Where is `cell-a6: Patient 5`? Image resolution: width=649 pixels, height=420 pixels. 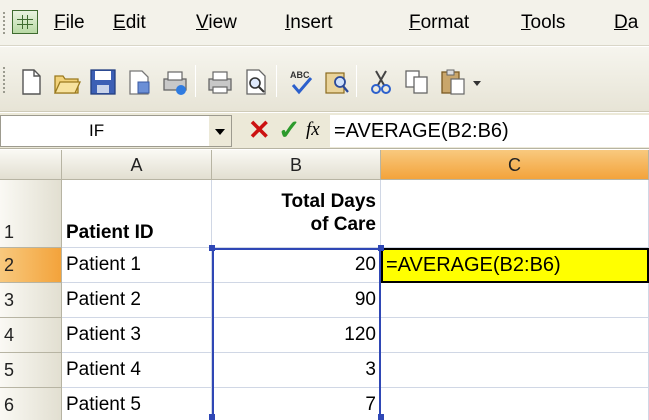
cell-a6: Patient 5 is located at coordinates (137, 404).